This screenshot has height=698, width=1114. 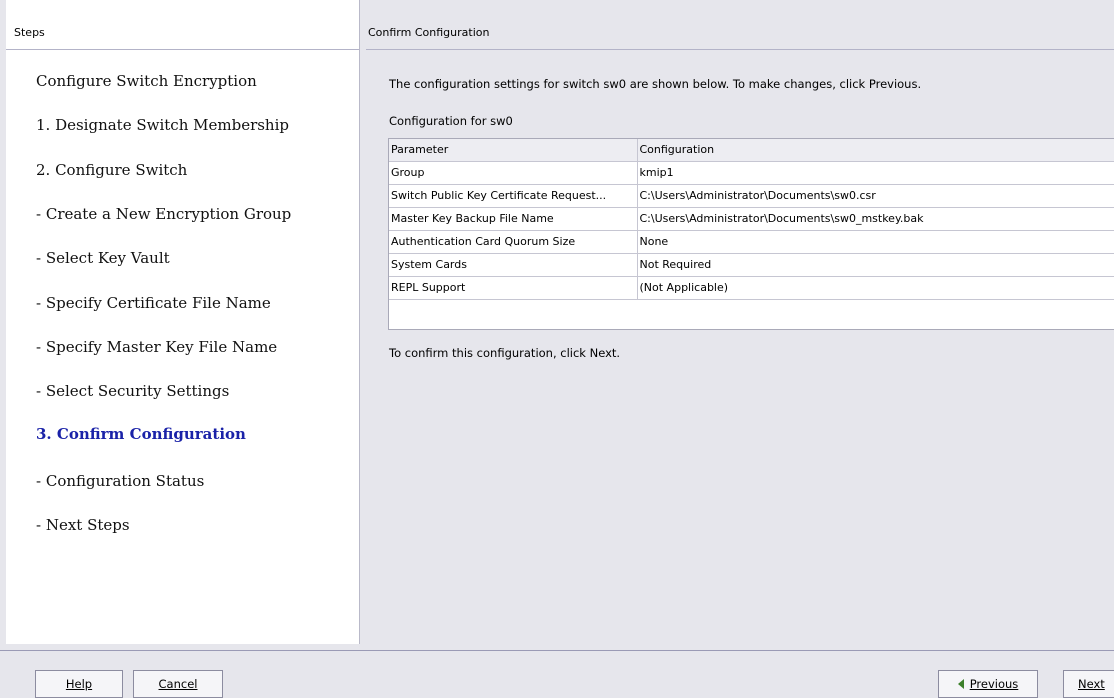 I want to click on previous-button-label: Previous, so click(x=994, y=684).